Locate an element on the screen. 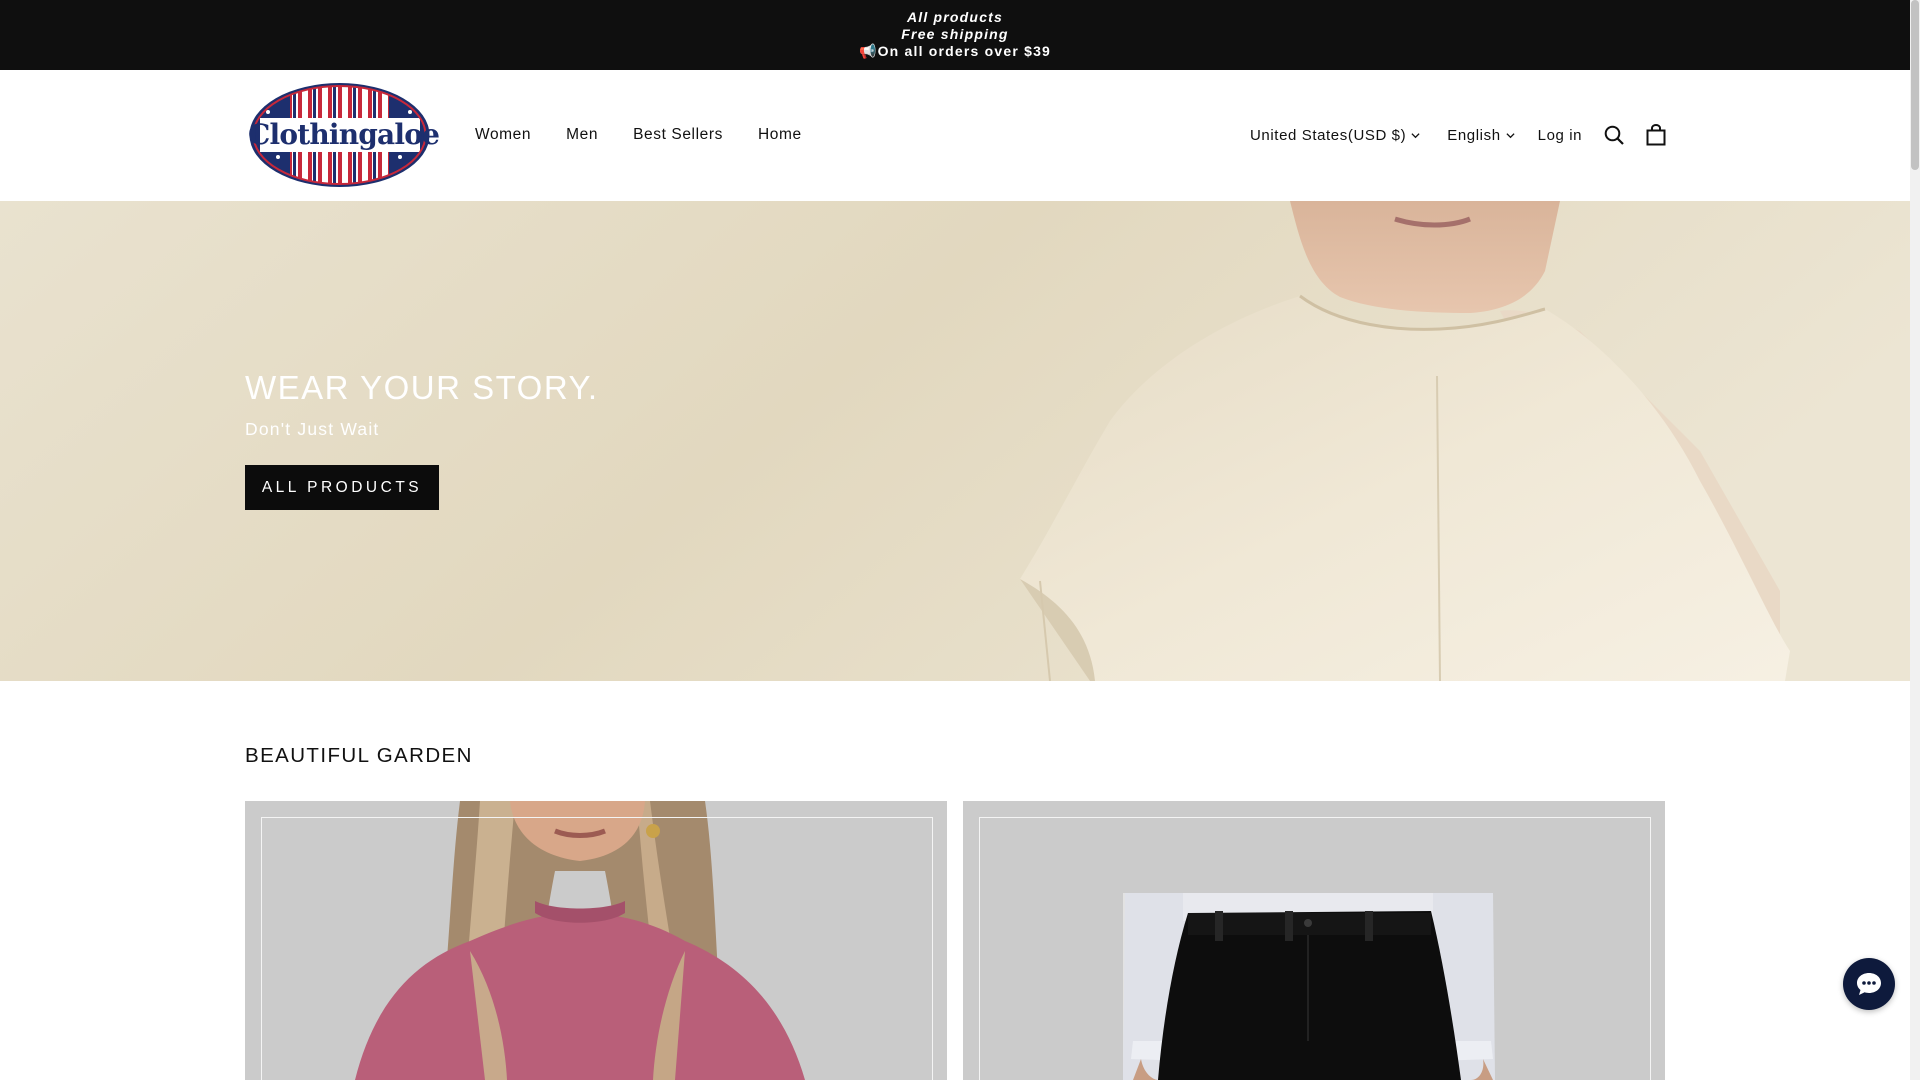  chat-bubble-icon is located at coordinates (1869, 984).